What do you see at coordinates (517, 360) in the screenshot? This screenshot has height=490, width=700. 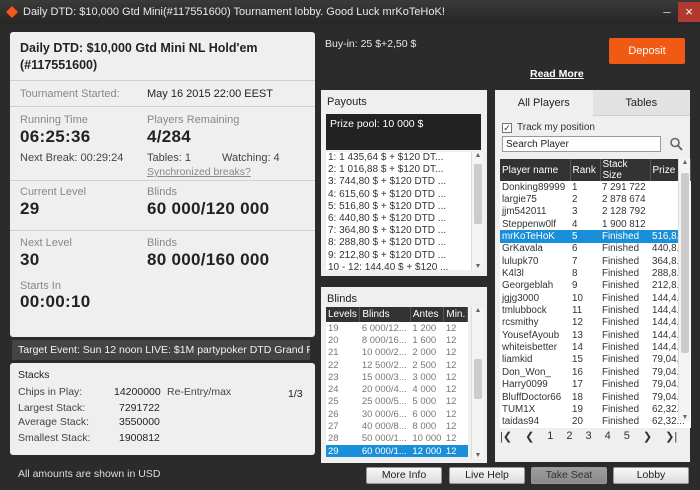 I see `player-cell: liamkid` at bounding box center [517, 360].